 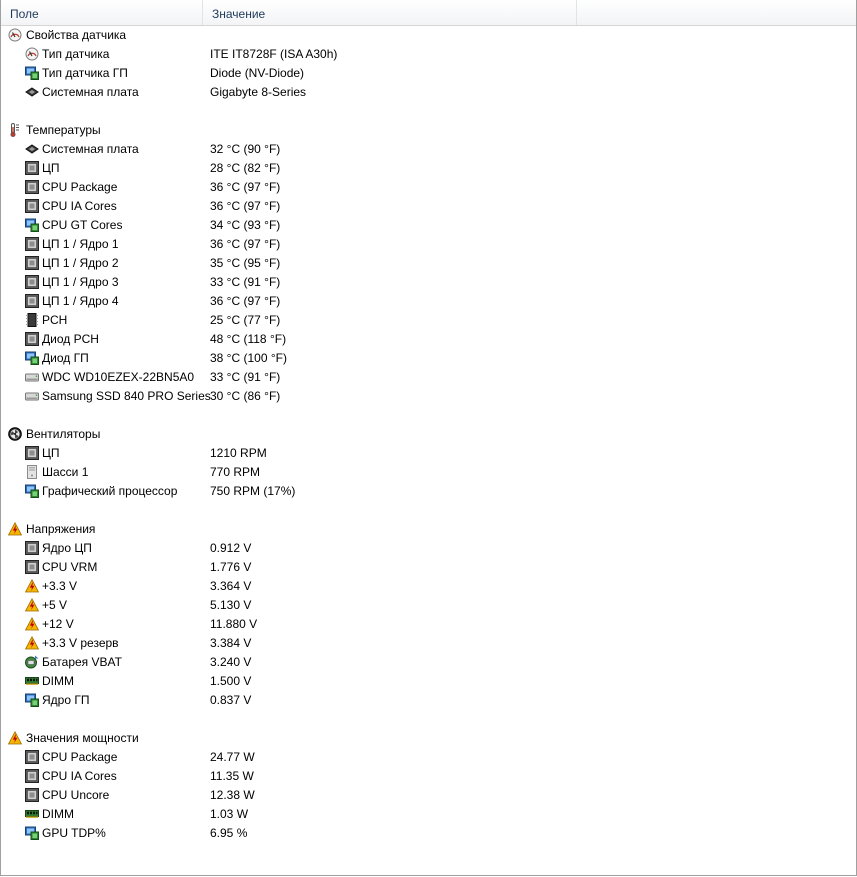 I want to click on column-header-field-label: Поле, so click(x=24, y=14).